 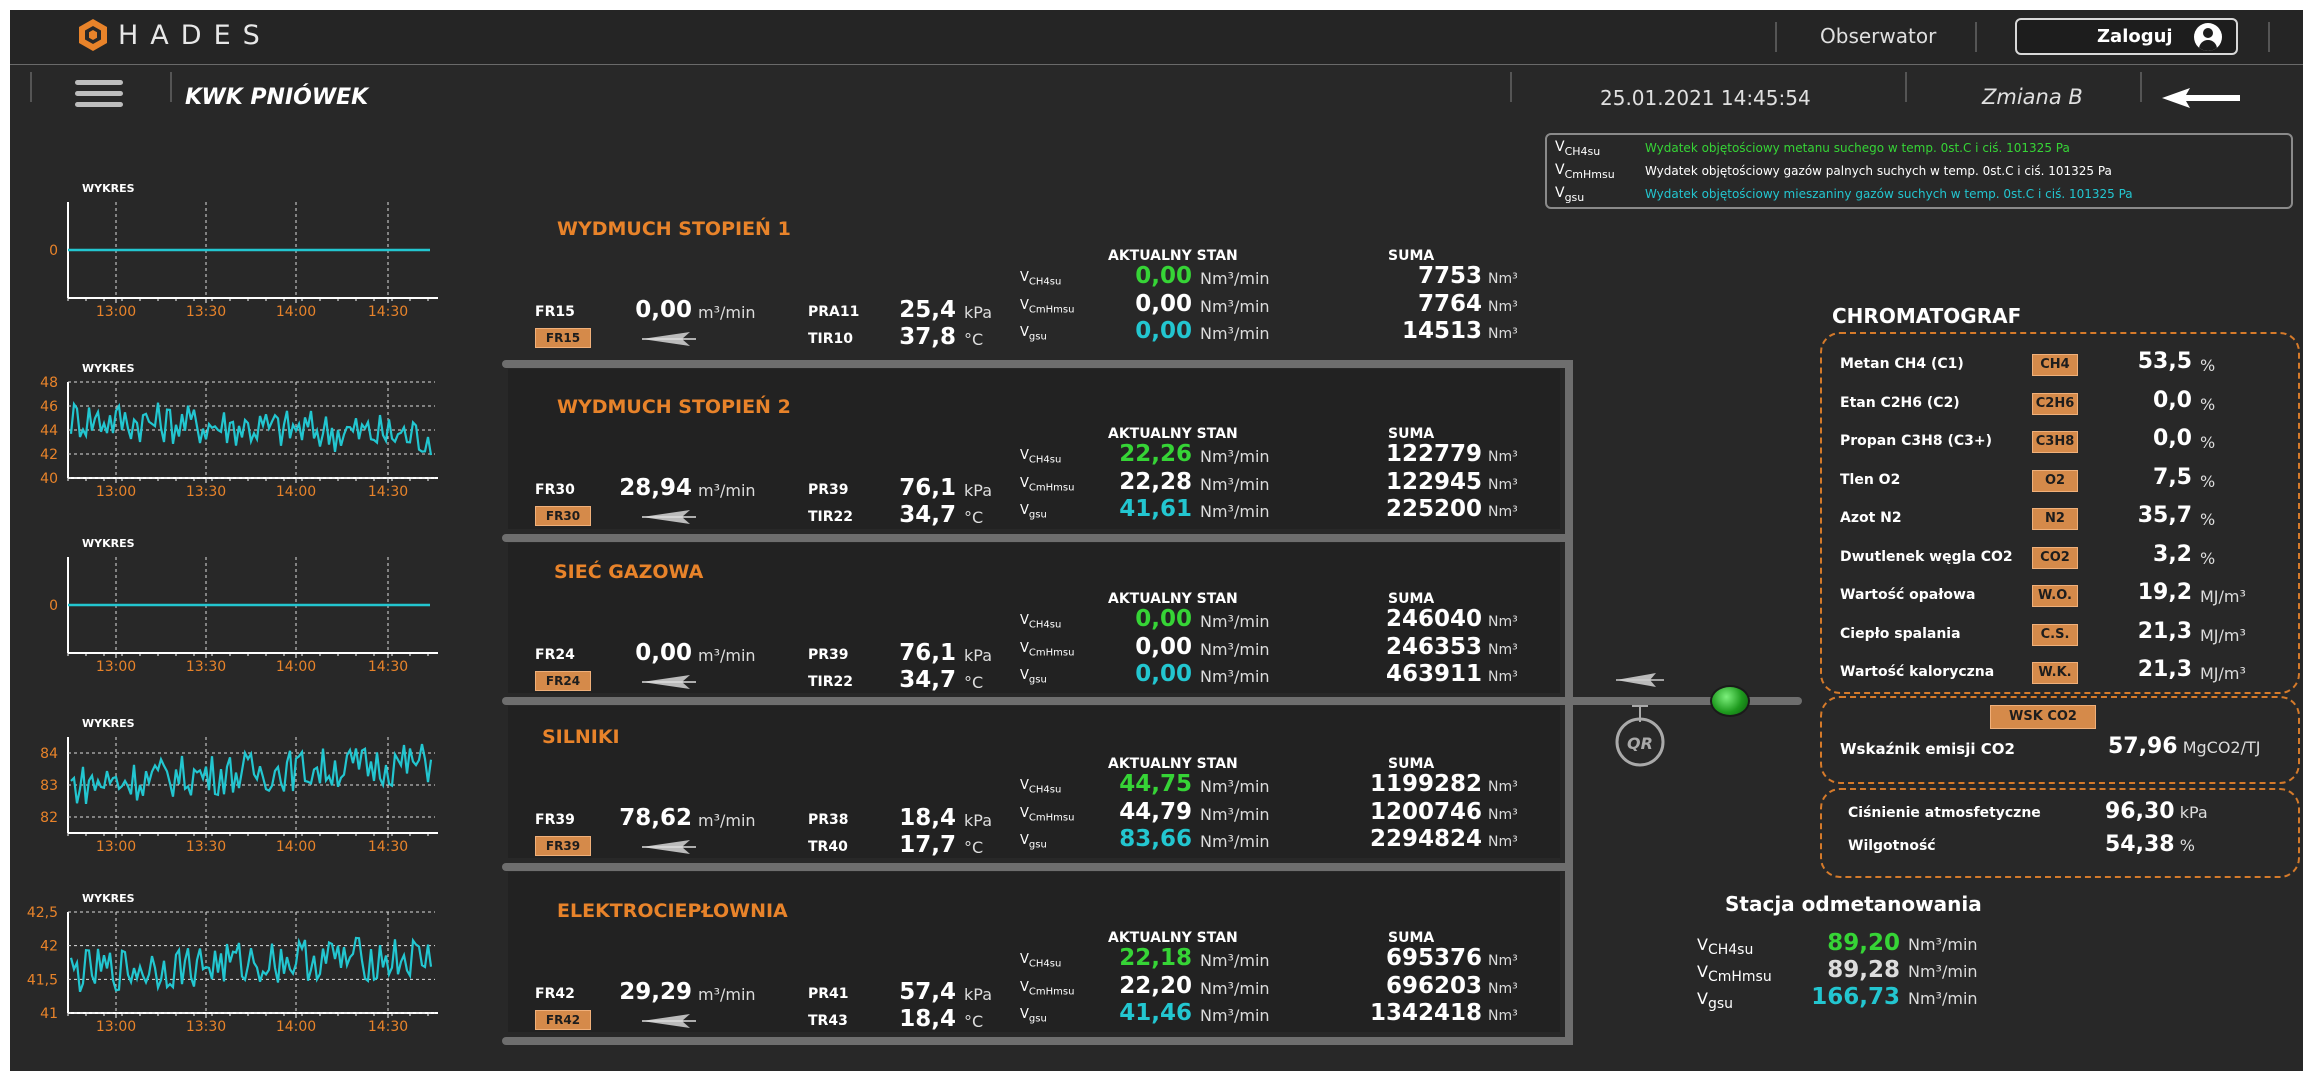 I want to click on v-symbol-cm: VCmHmsu, so click(x=1047, y=815).